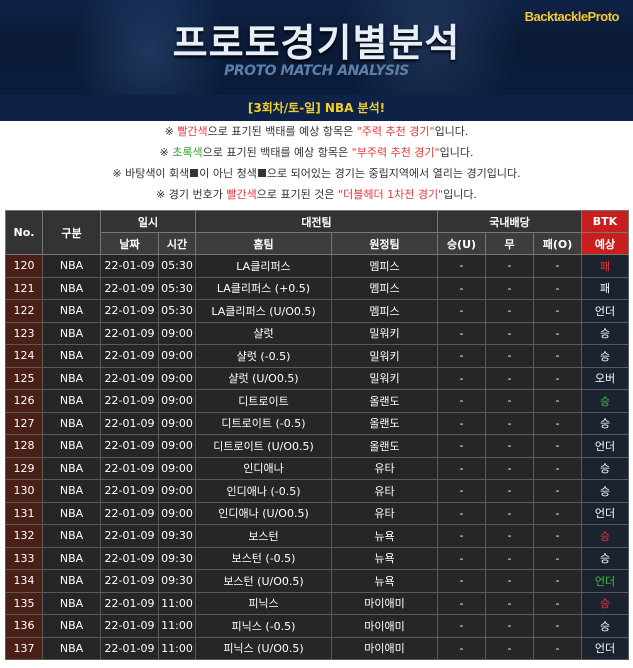 The image size is (633, 668). I want to click on note-text: 으로 되어있는 경기는 중립지역에서 열리는 경기입니다., so click(393, 173).